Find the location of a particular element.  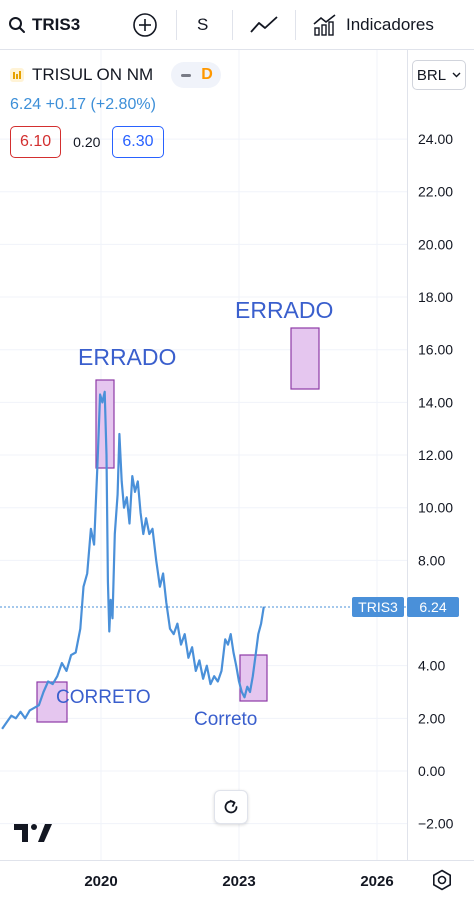

indicators-button: Indicadores is located at coordinates (373, 25).